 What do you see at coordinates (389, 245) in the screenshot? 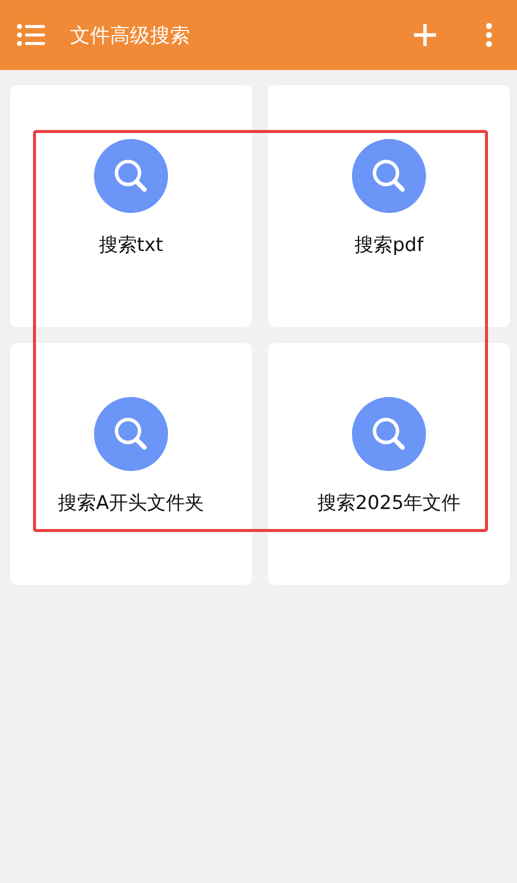
I see `card-label: 搜索pdf` at bounding box center [389, 245].